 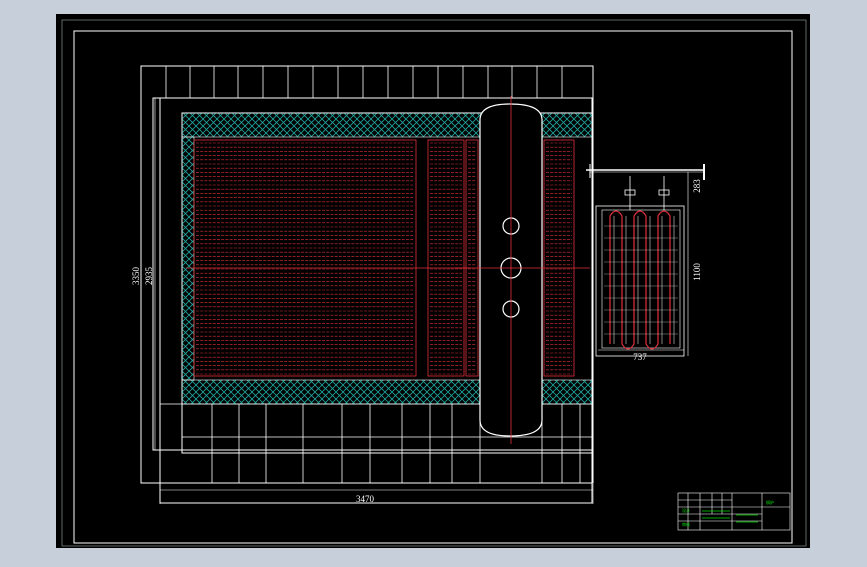 I want to click on dim-overall-width: 3470, so click(x=365, y=499).